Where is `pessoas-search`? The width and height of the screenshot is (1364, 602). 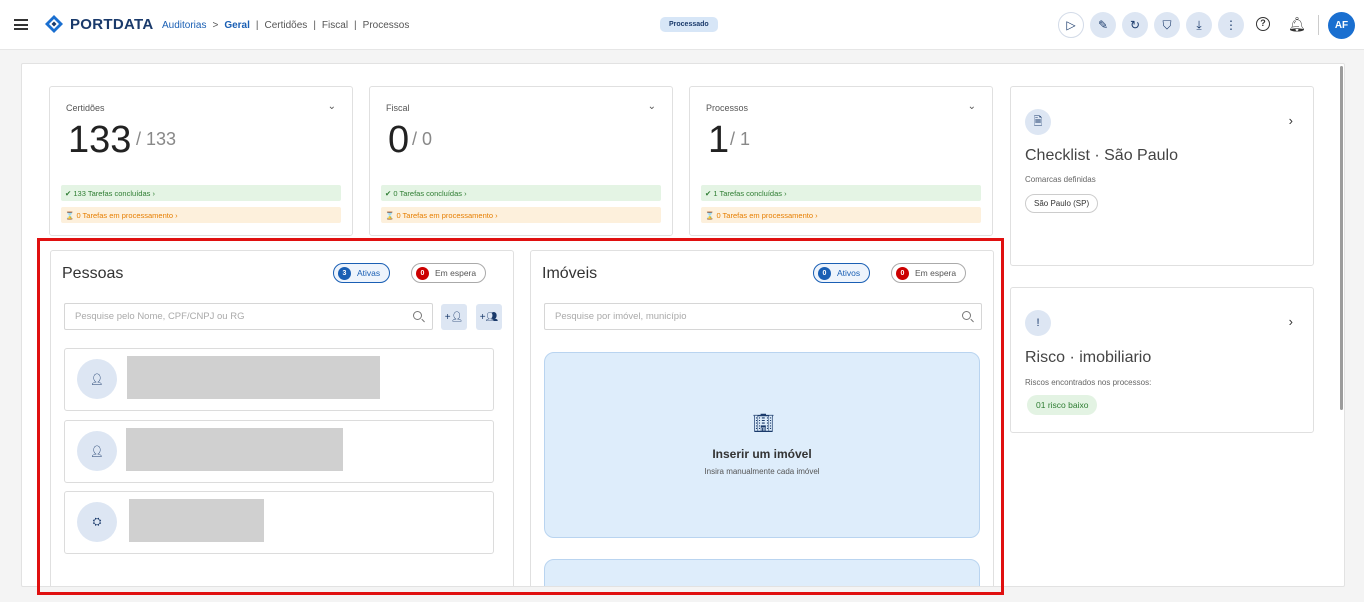
pessoas-search is located at coordinates (248, 316).